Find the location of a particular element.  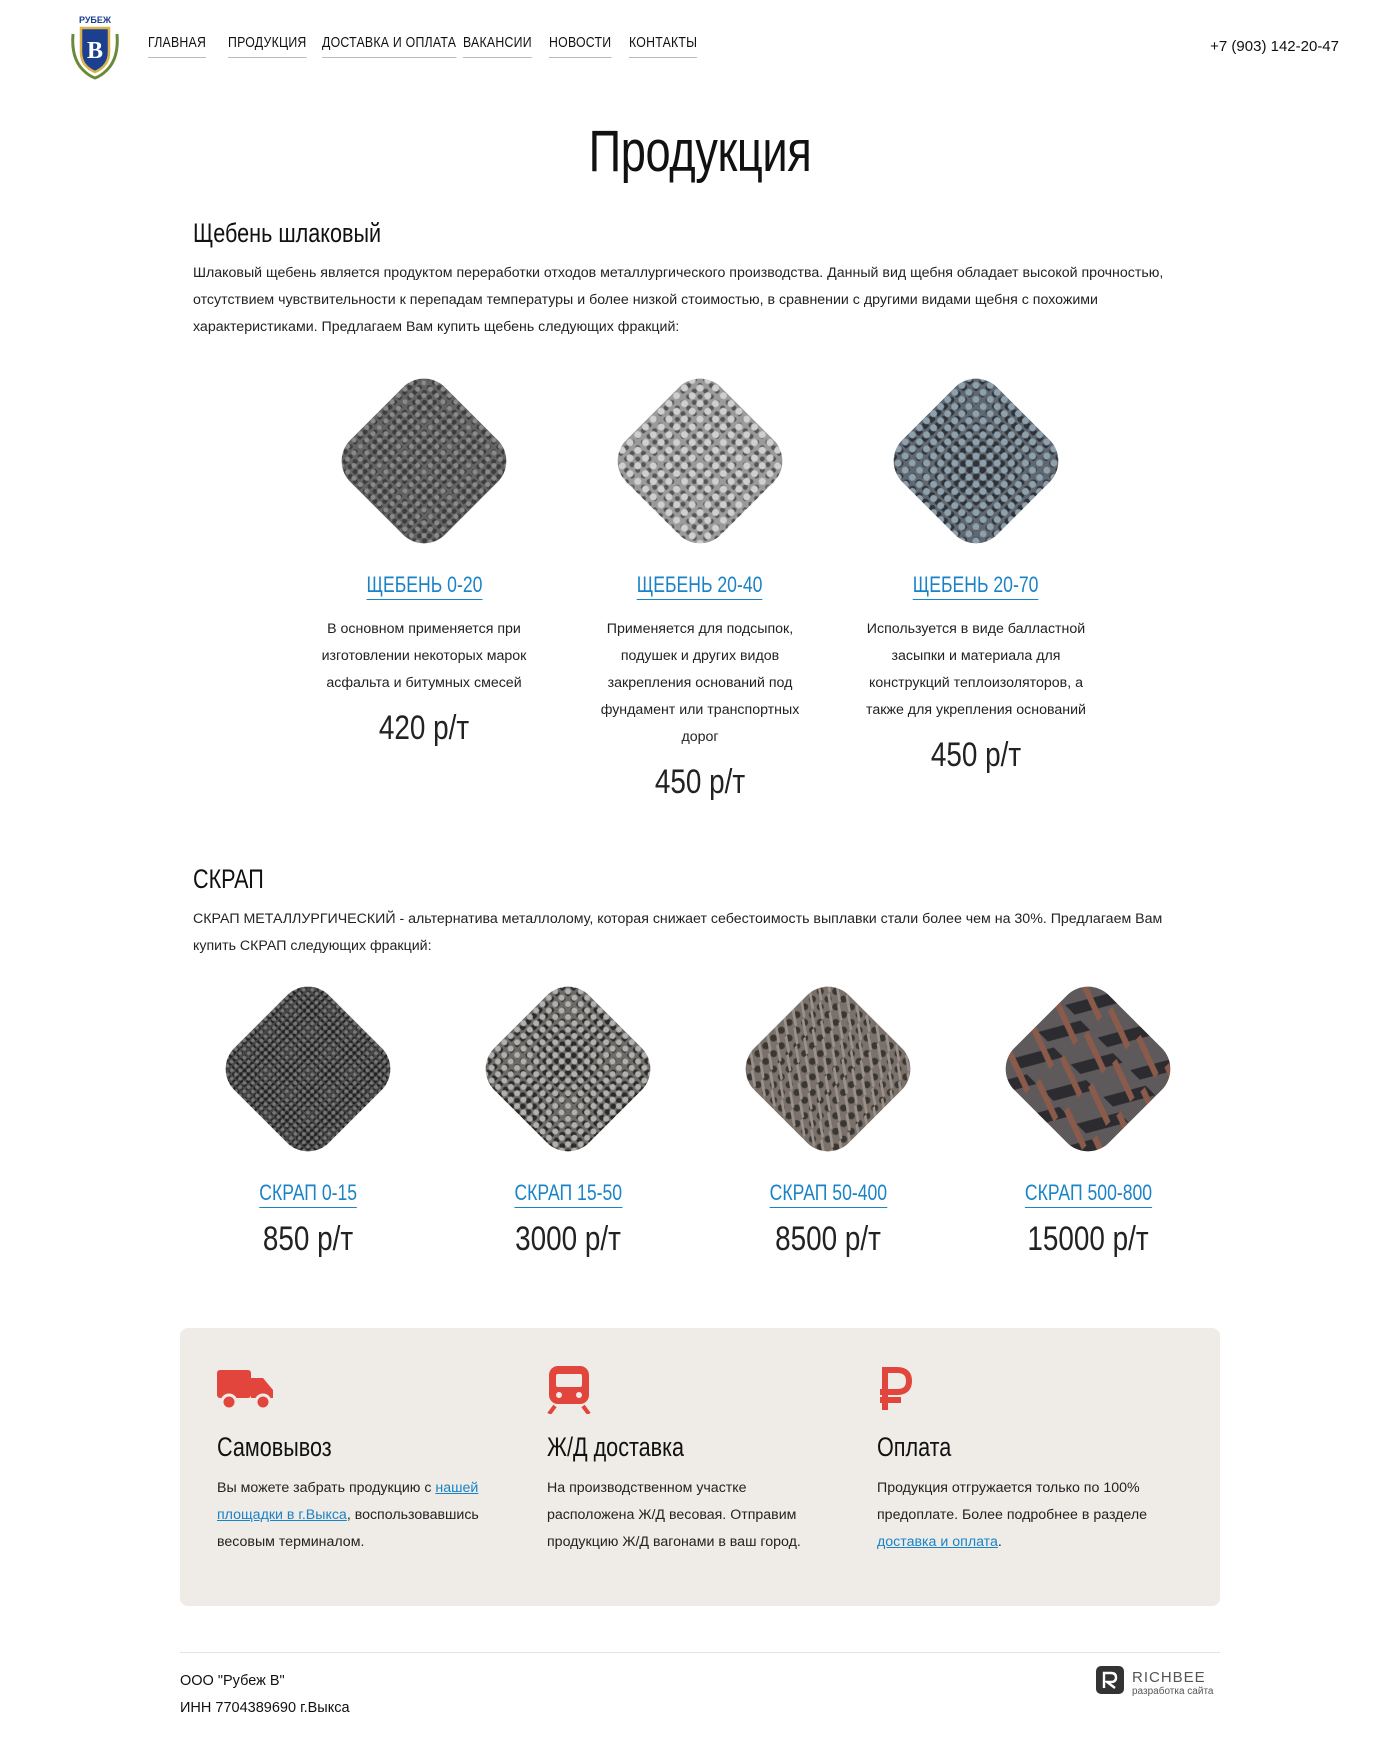

product-price: 3000 р/т is located at coordinates (568, 1239).